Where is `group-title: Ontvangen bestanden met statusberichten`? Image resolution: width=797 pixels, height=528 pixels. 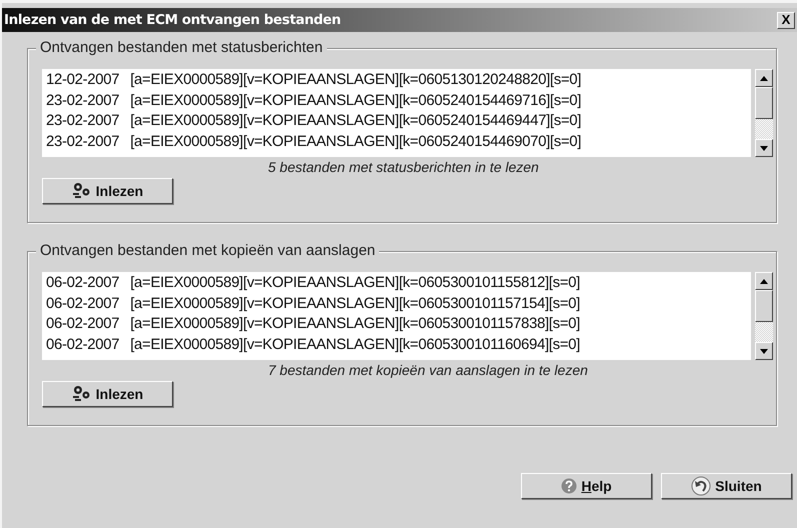 group-title: Ontvangen bestanden met statusberichten is located at coordinates (181, 48).